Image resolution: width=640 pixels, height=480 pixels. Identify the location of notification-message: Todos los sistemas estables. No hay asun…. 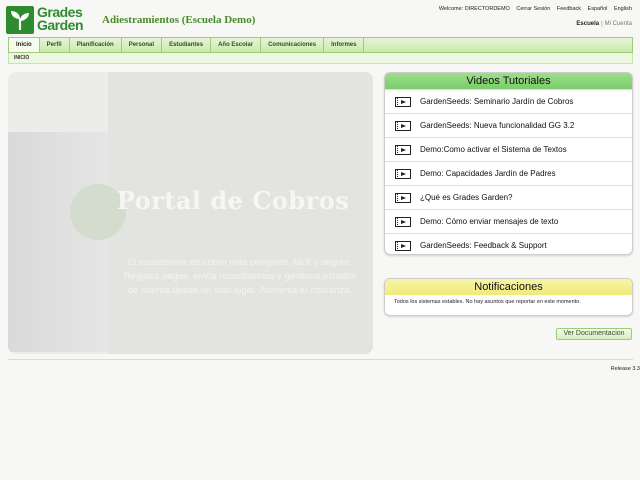
(487, 302).